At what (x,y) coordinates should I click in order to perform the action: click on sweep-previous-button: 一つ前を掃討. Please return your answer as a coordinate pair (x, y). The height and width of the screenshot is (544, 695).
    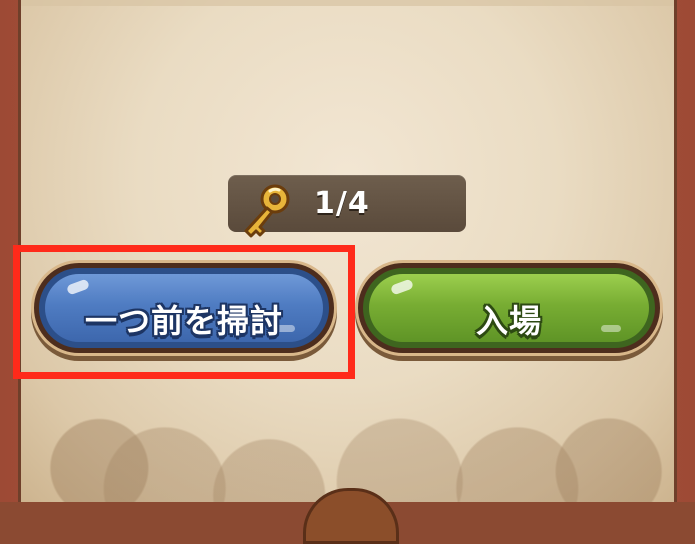
    Looking at the image, I should click on (184, 308).